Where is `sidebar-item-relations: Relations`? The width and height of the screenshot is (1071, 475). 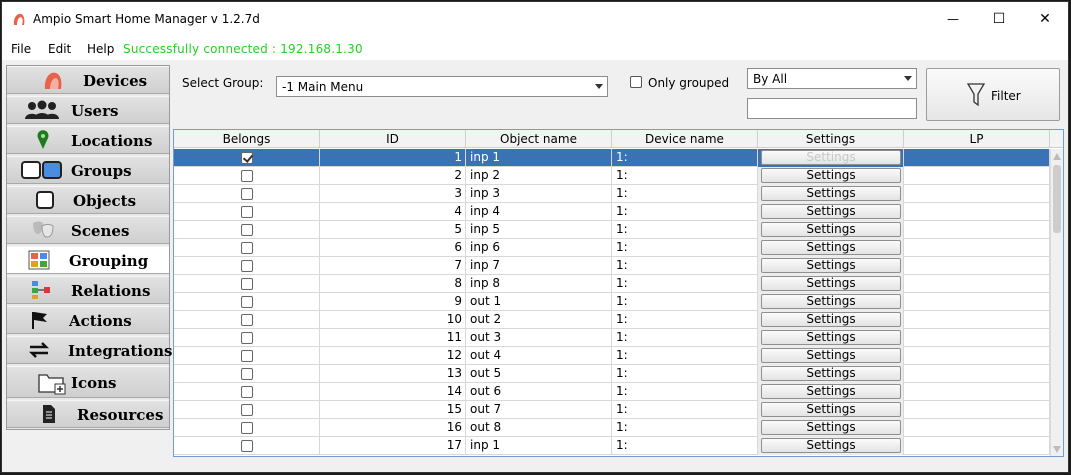 sidebar-item-relations: Relations is located at coordinates (88, 290).